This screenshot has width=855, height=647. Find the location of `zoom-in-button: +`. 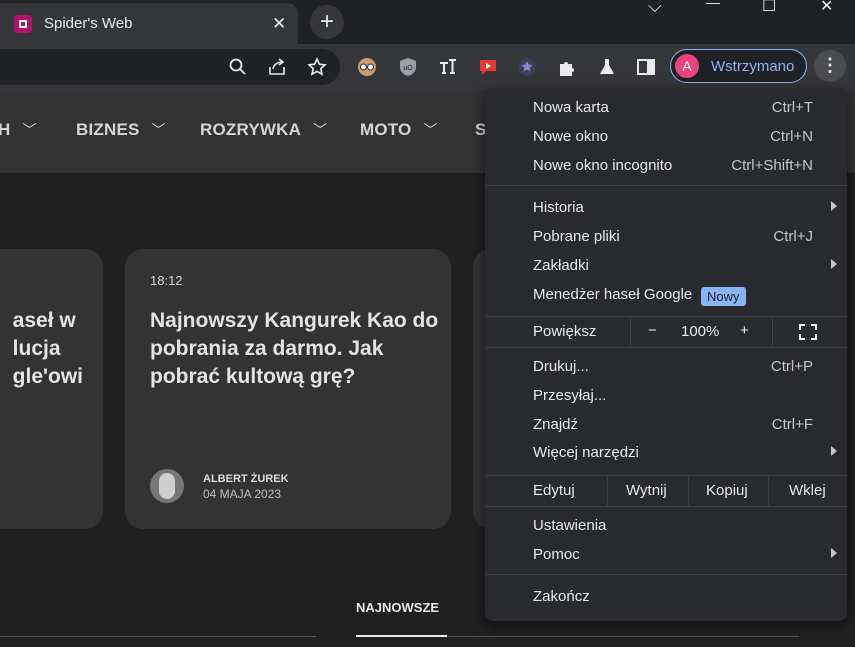

zoom-in-button: + is located at coordinates (744, 330).